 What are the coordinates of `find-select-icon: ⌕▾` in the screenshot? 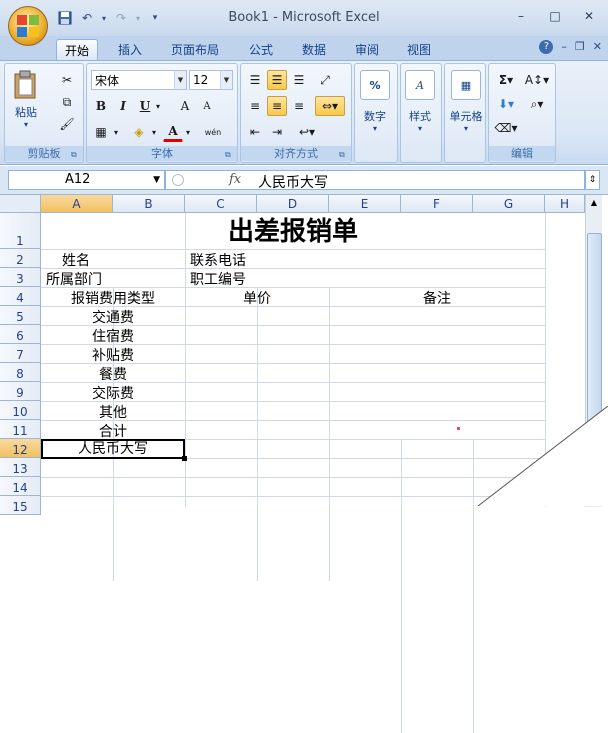 It's located at (537, 104).